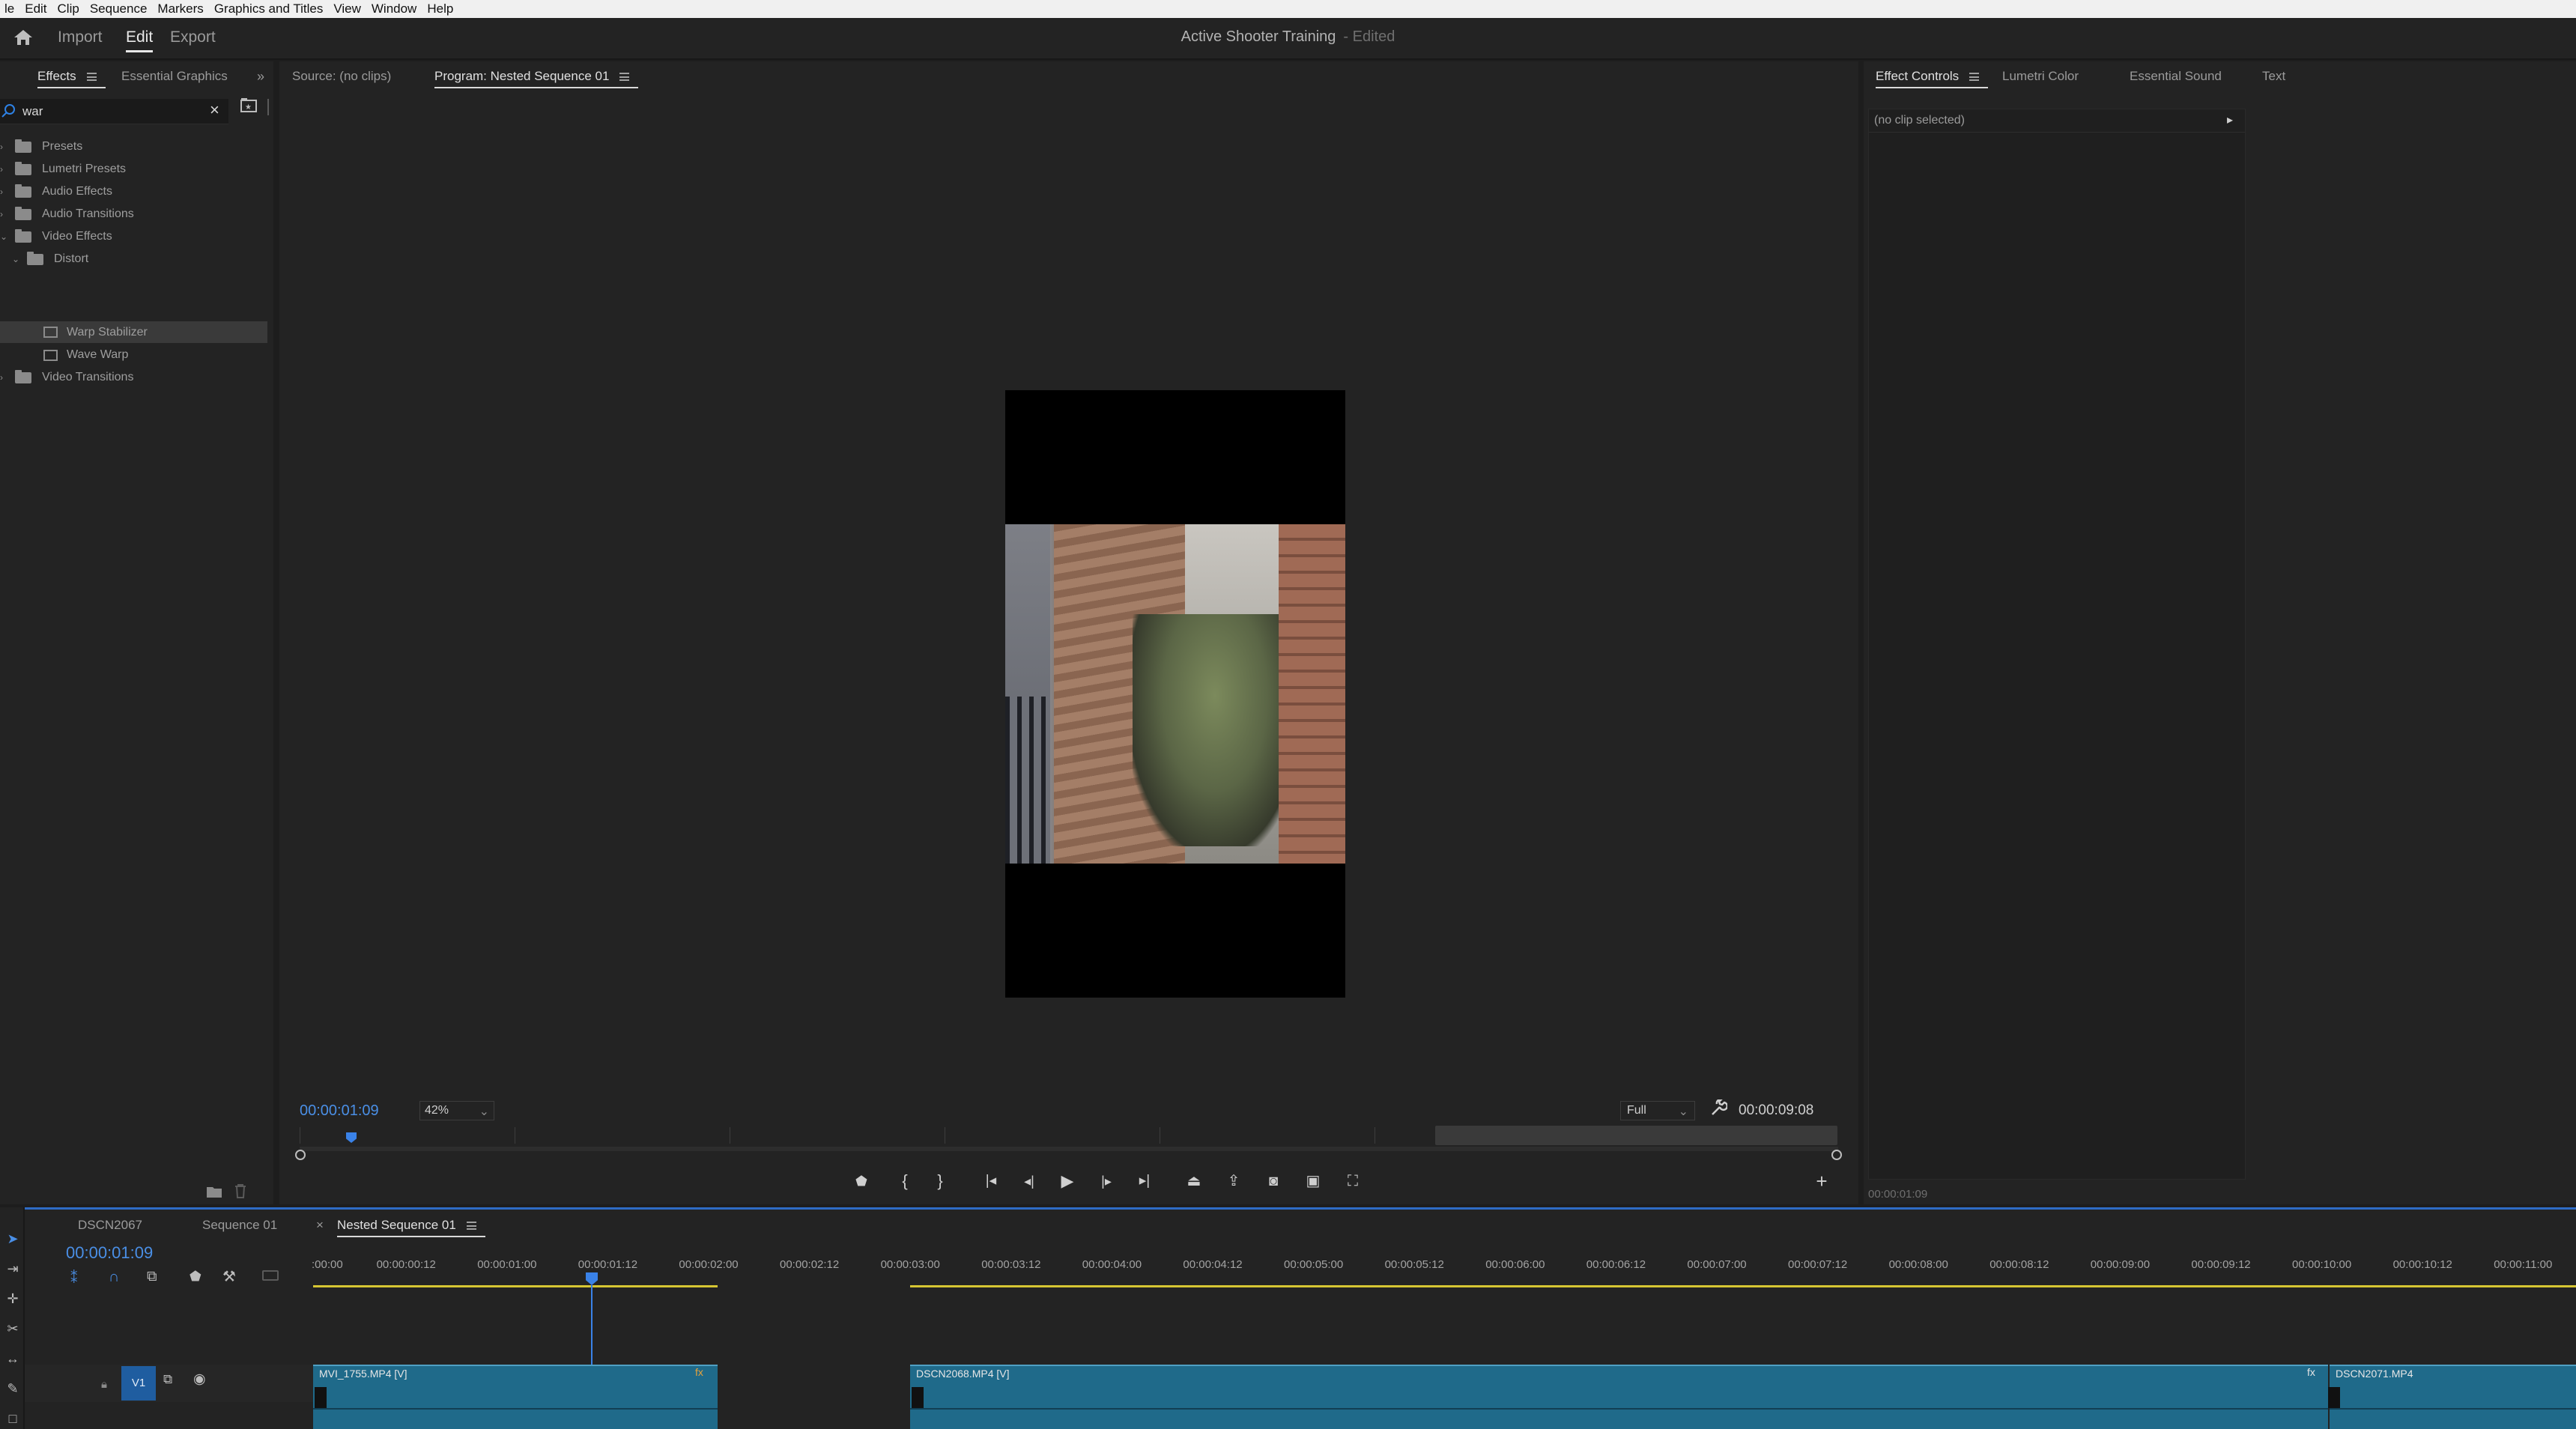  What do you see at coordinates (119, 9) in the screenshot?
I see `menu-sequence: Sequence` at bounding box center [119, 9].